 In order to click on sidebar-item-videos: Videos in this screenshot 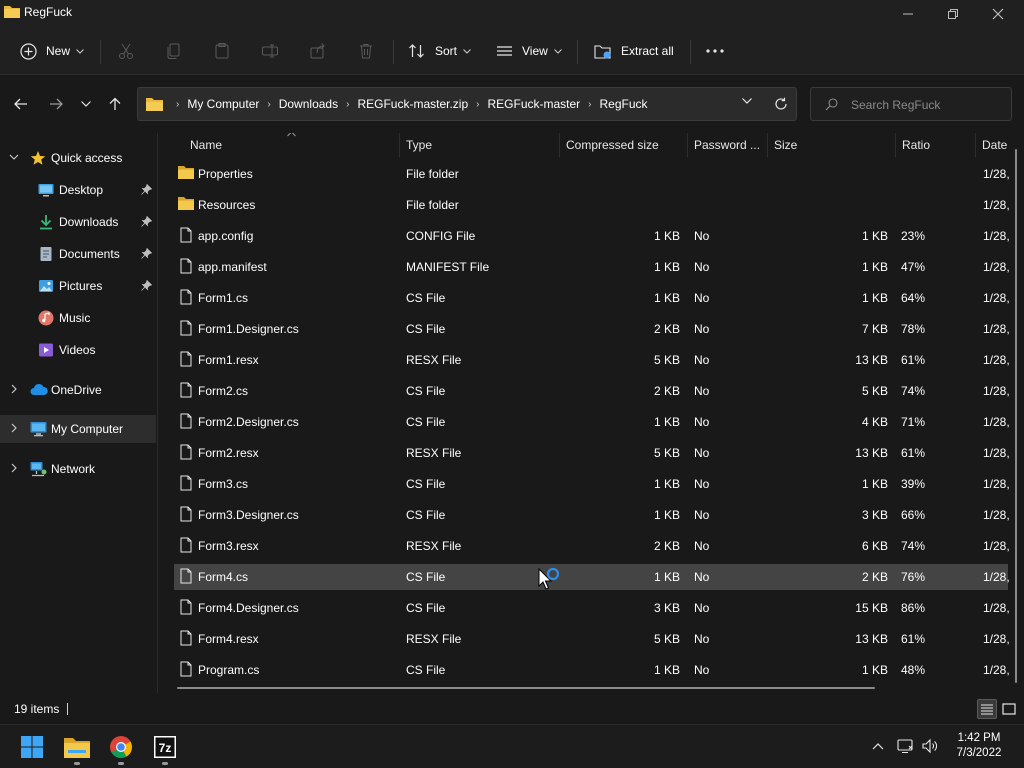, I will do `click(78, 350)`.